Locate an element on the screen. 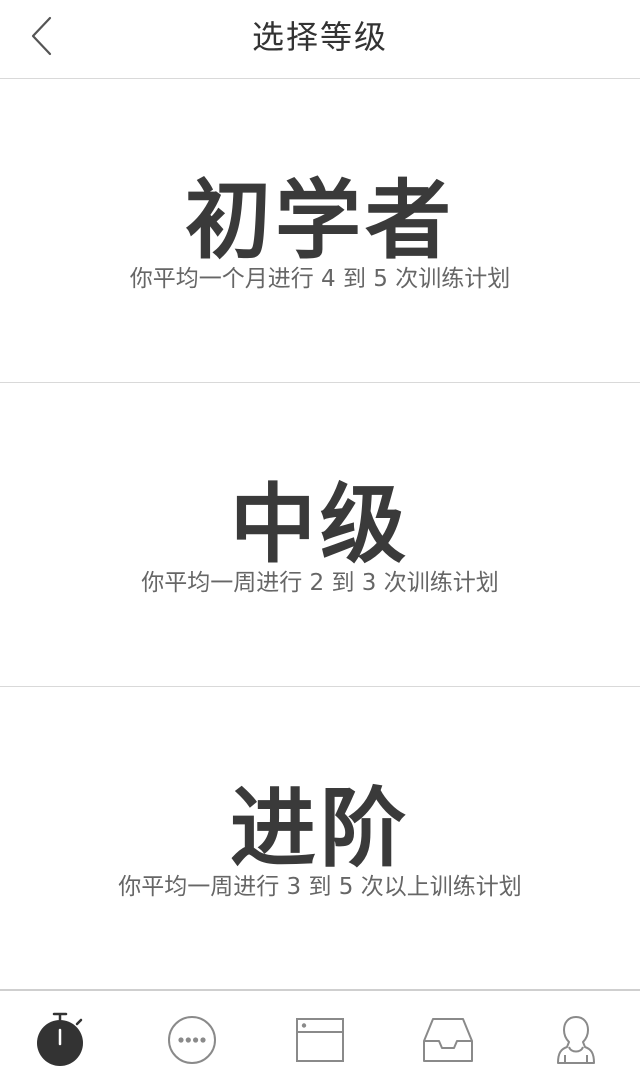  tab-messages is located at coordinates (192, 1039).